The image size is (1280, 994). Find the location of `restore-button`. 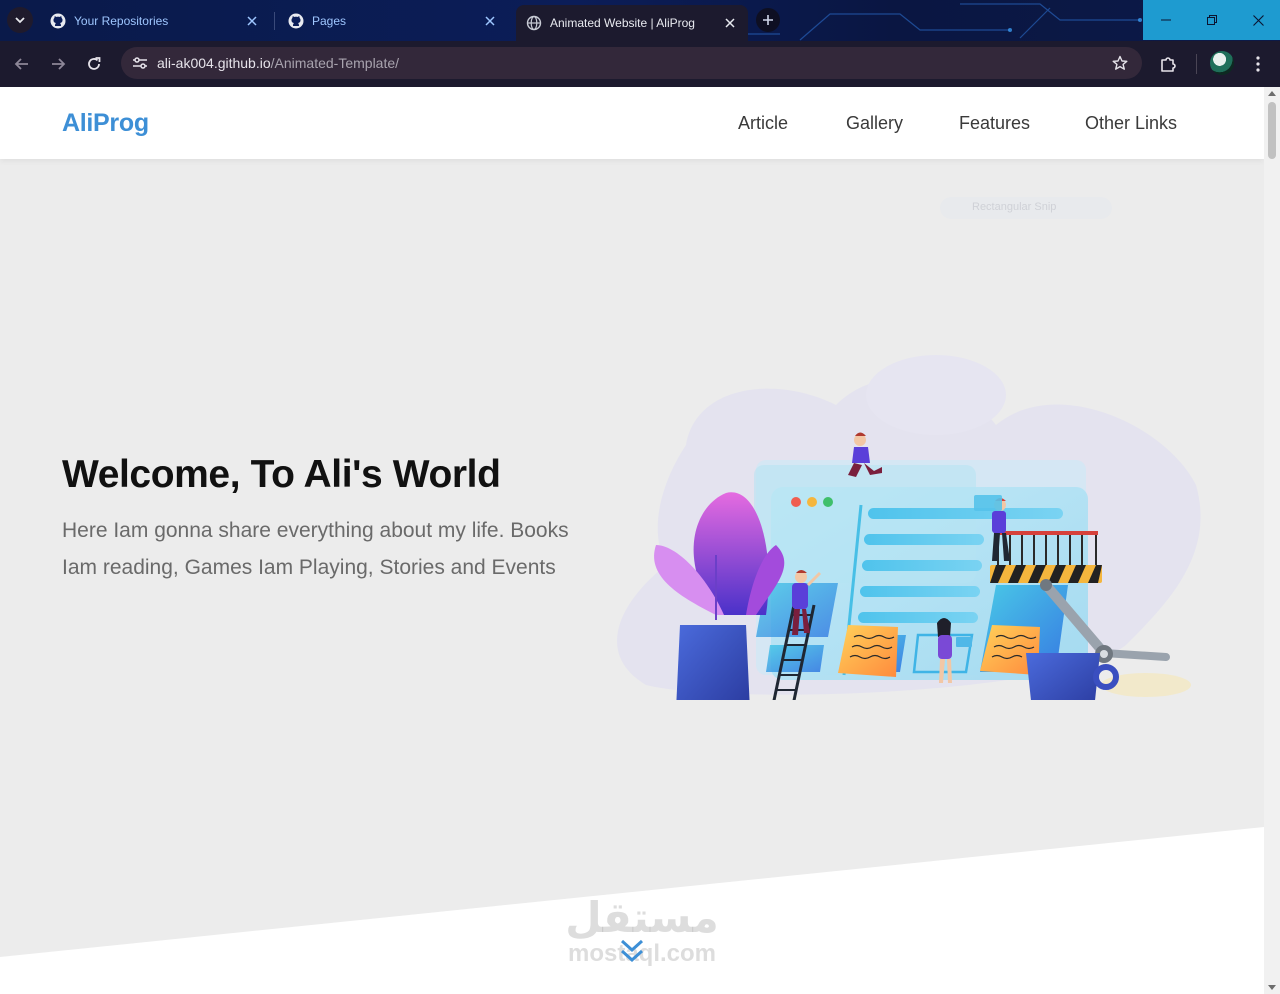

restore-button is located at coordinates (1212, 20).